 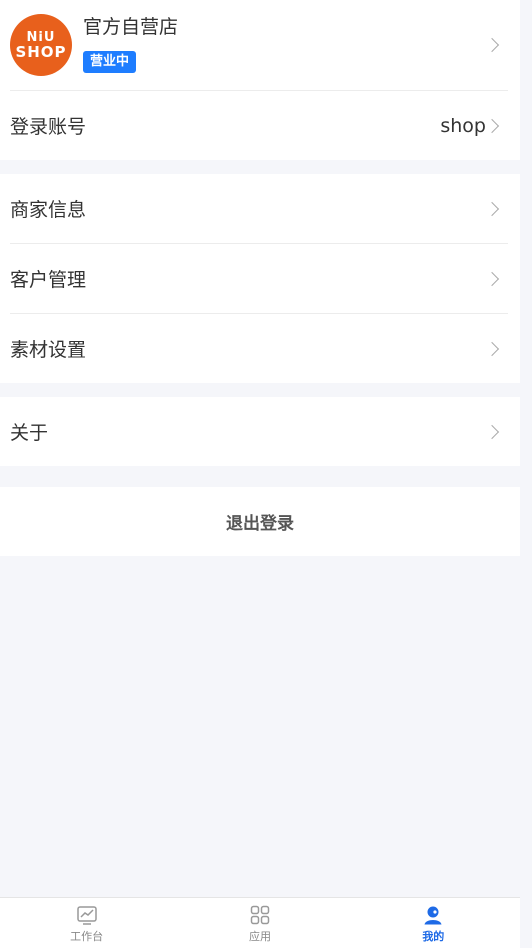 I want to click on grid-icon, so click(x=260, y=915).